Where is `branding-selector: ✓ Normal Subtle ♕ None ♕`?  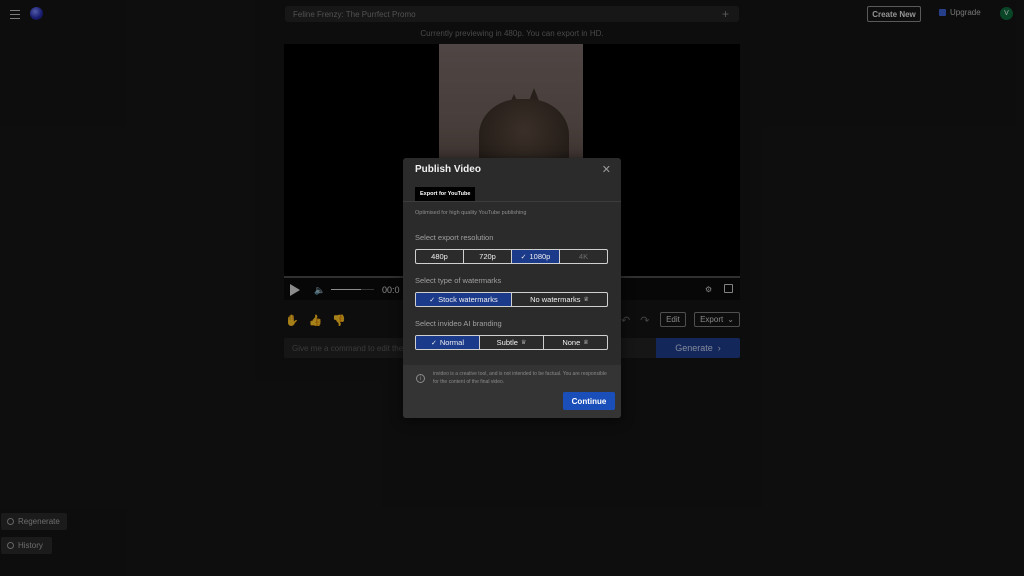
branding-selector: ✓ Normal Subtle ♕ None ♕ is located at coordinates (511, 342).